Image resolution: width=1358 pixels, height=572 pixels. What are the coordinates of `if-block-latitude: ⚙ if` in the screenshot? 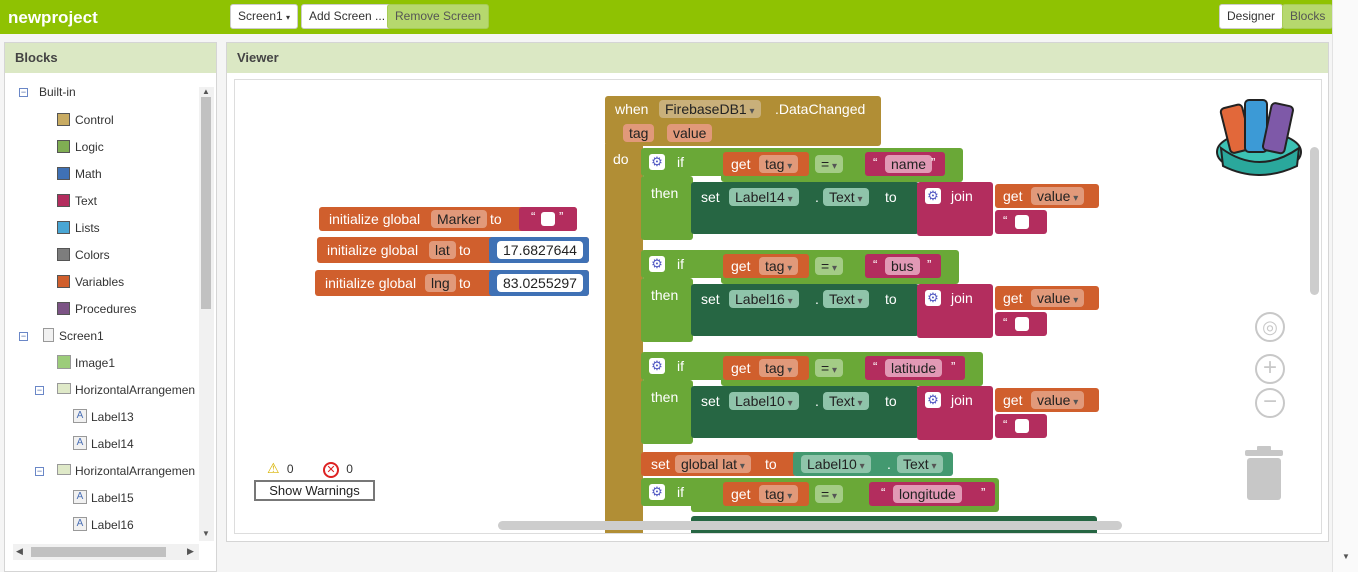 It's located at (686, 366).